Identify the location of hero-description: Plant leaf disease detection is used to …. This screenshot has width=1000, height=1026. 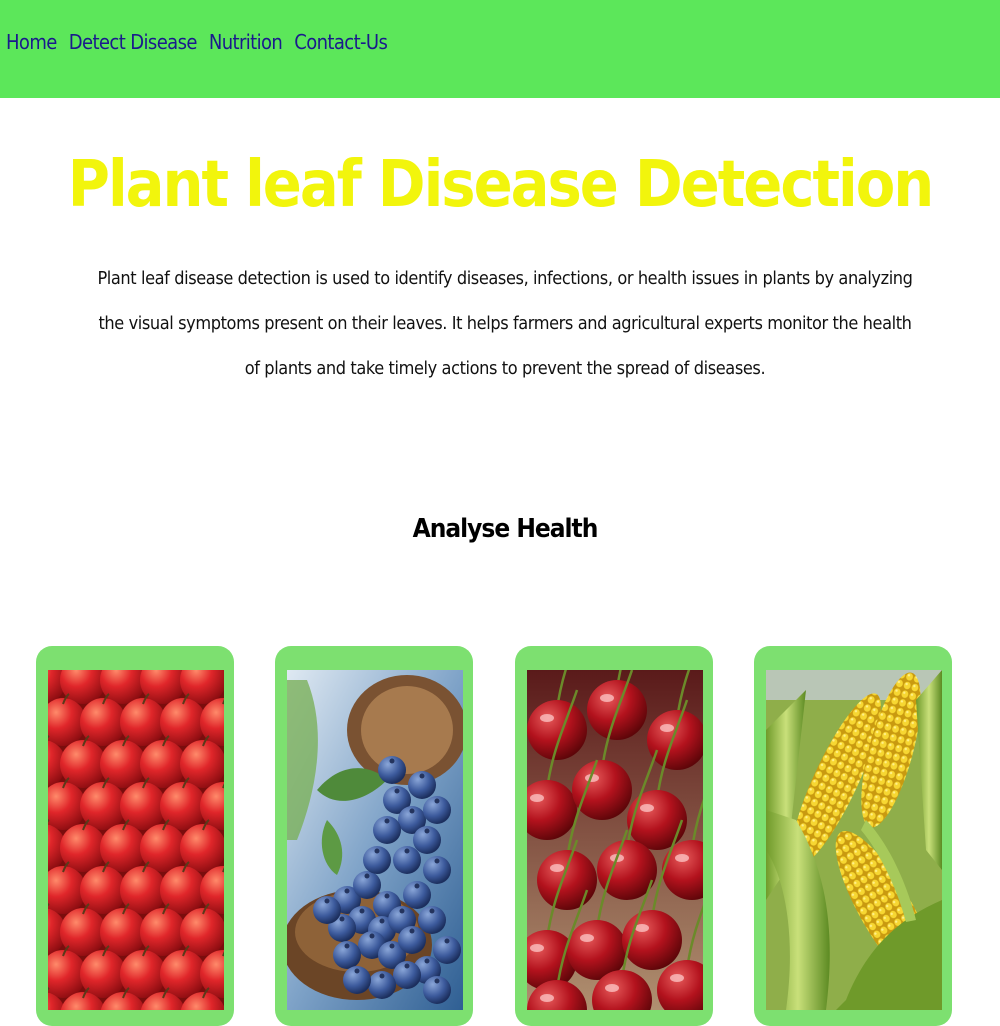
(505, 323).